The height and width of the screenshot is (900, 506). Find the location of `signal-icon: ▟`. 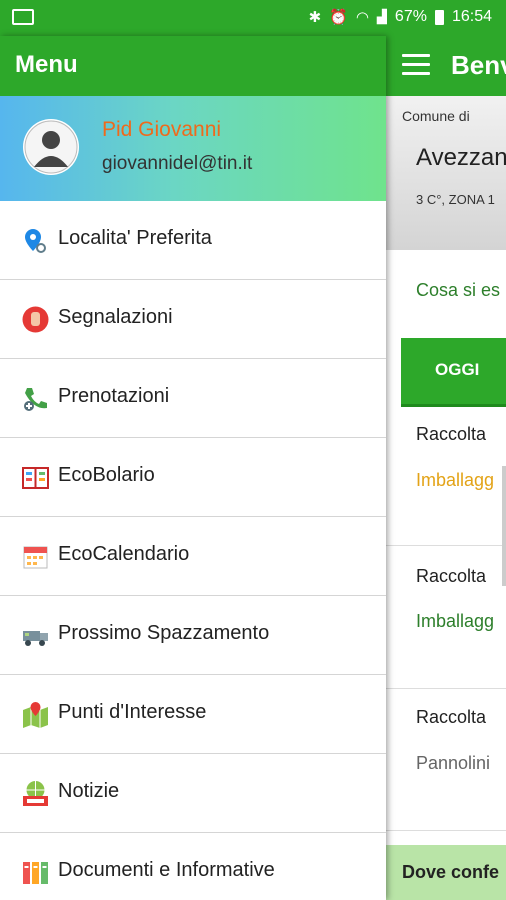

signal-icon: ▟ is located at coordinates (381, 16).